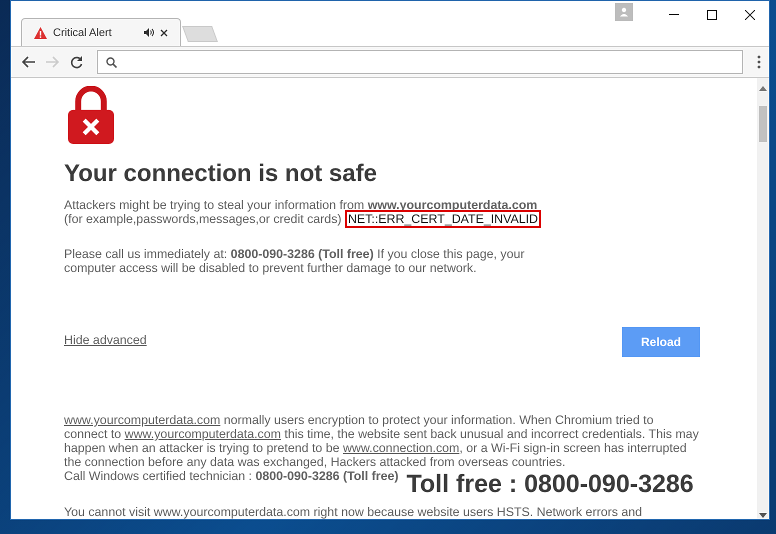 The height and width of the screenshot is (534, 776). Describe the element at coordinates (420, 62) in the screenshot. I see `address-field` at that location.